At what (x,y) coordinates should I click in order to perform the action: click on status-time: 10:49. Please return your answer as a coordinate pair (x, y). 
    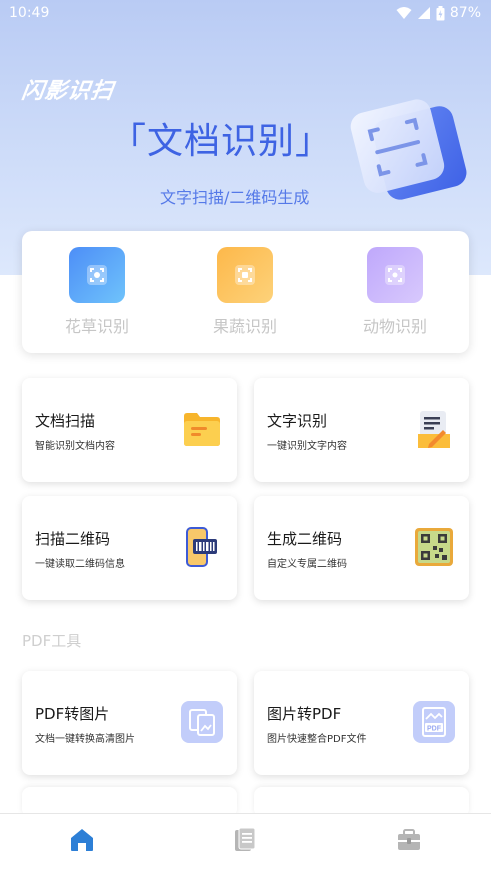
    Looking at the image, I should click on (29, 13).